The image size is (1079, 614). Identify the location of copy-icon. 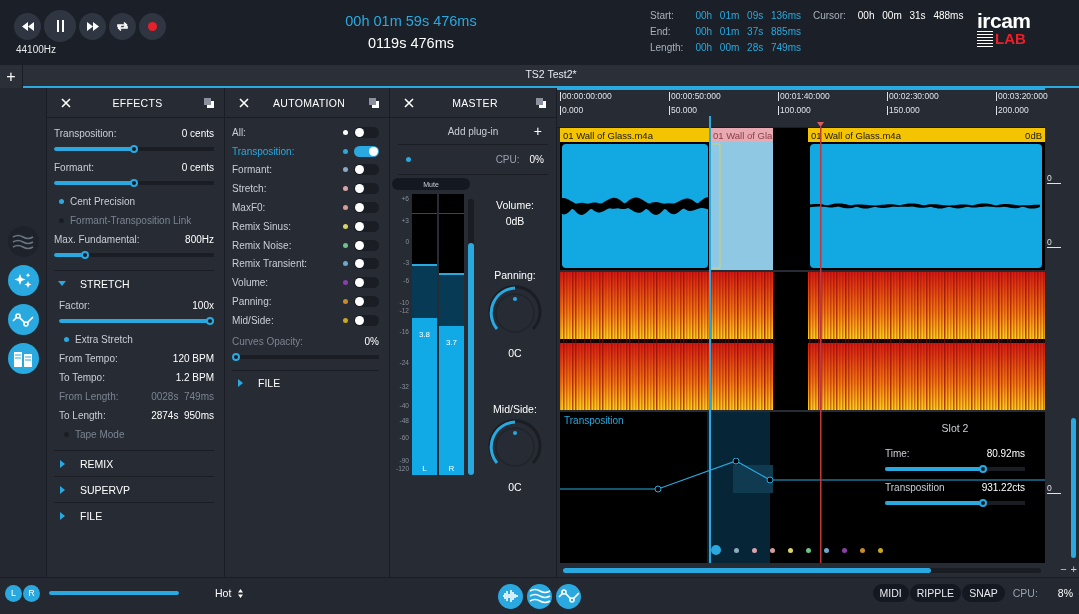
(541, 102).